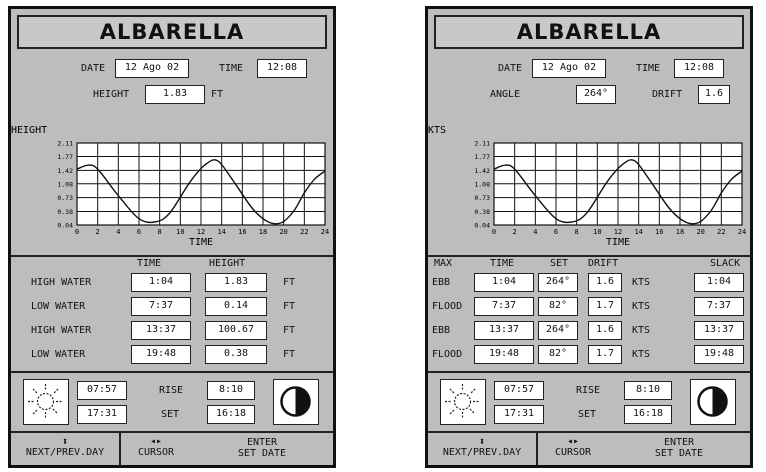  I want to click on tide-time-field: 13:37, so click(161, 330).